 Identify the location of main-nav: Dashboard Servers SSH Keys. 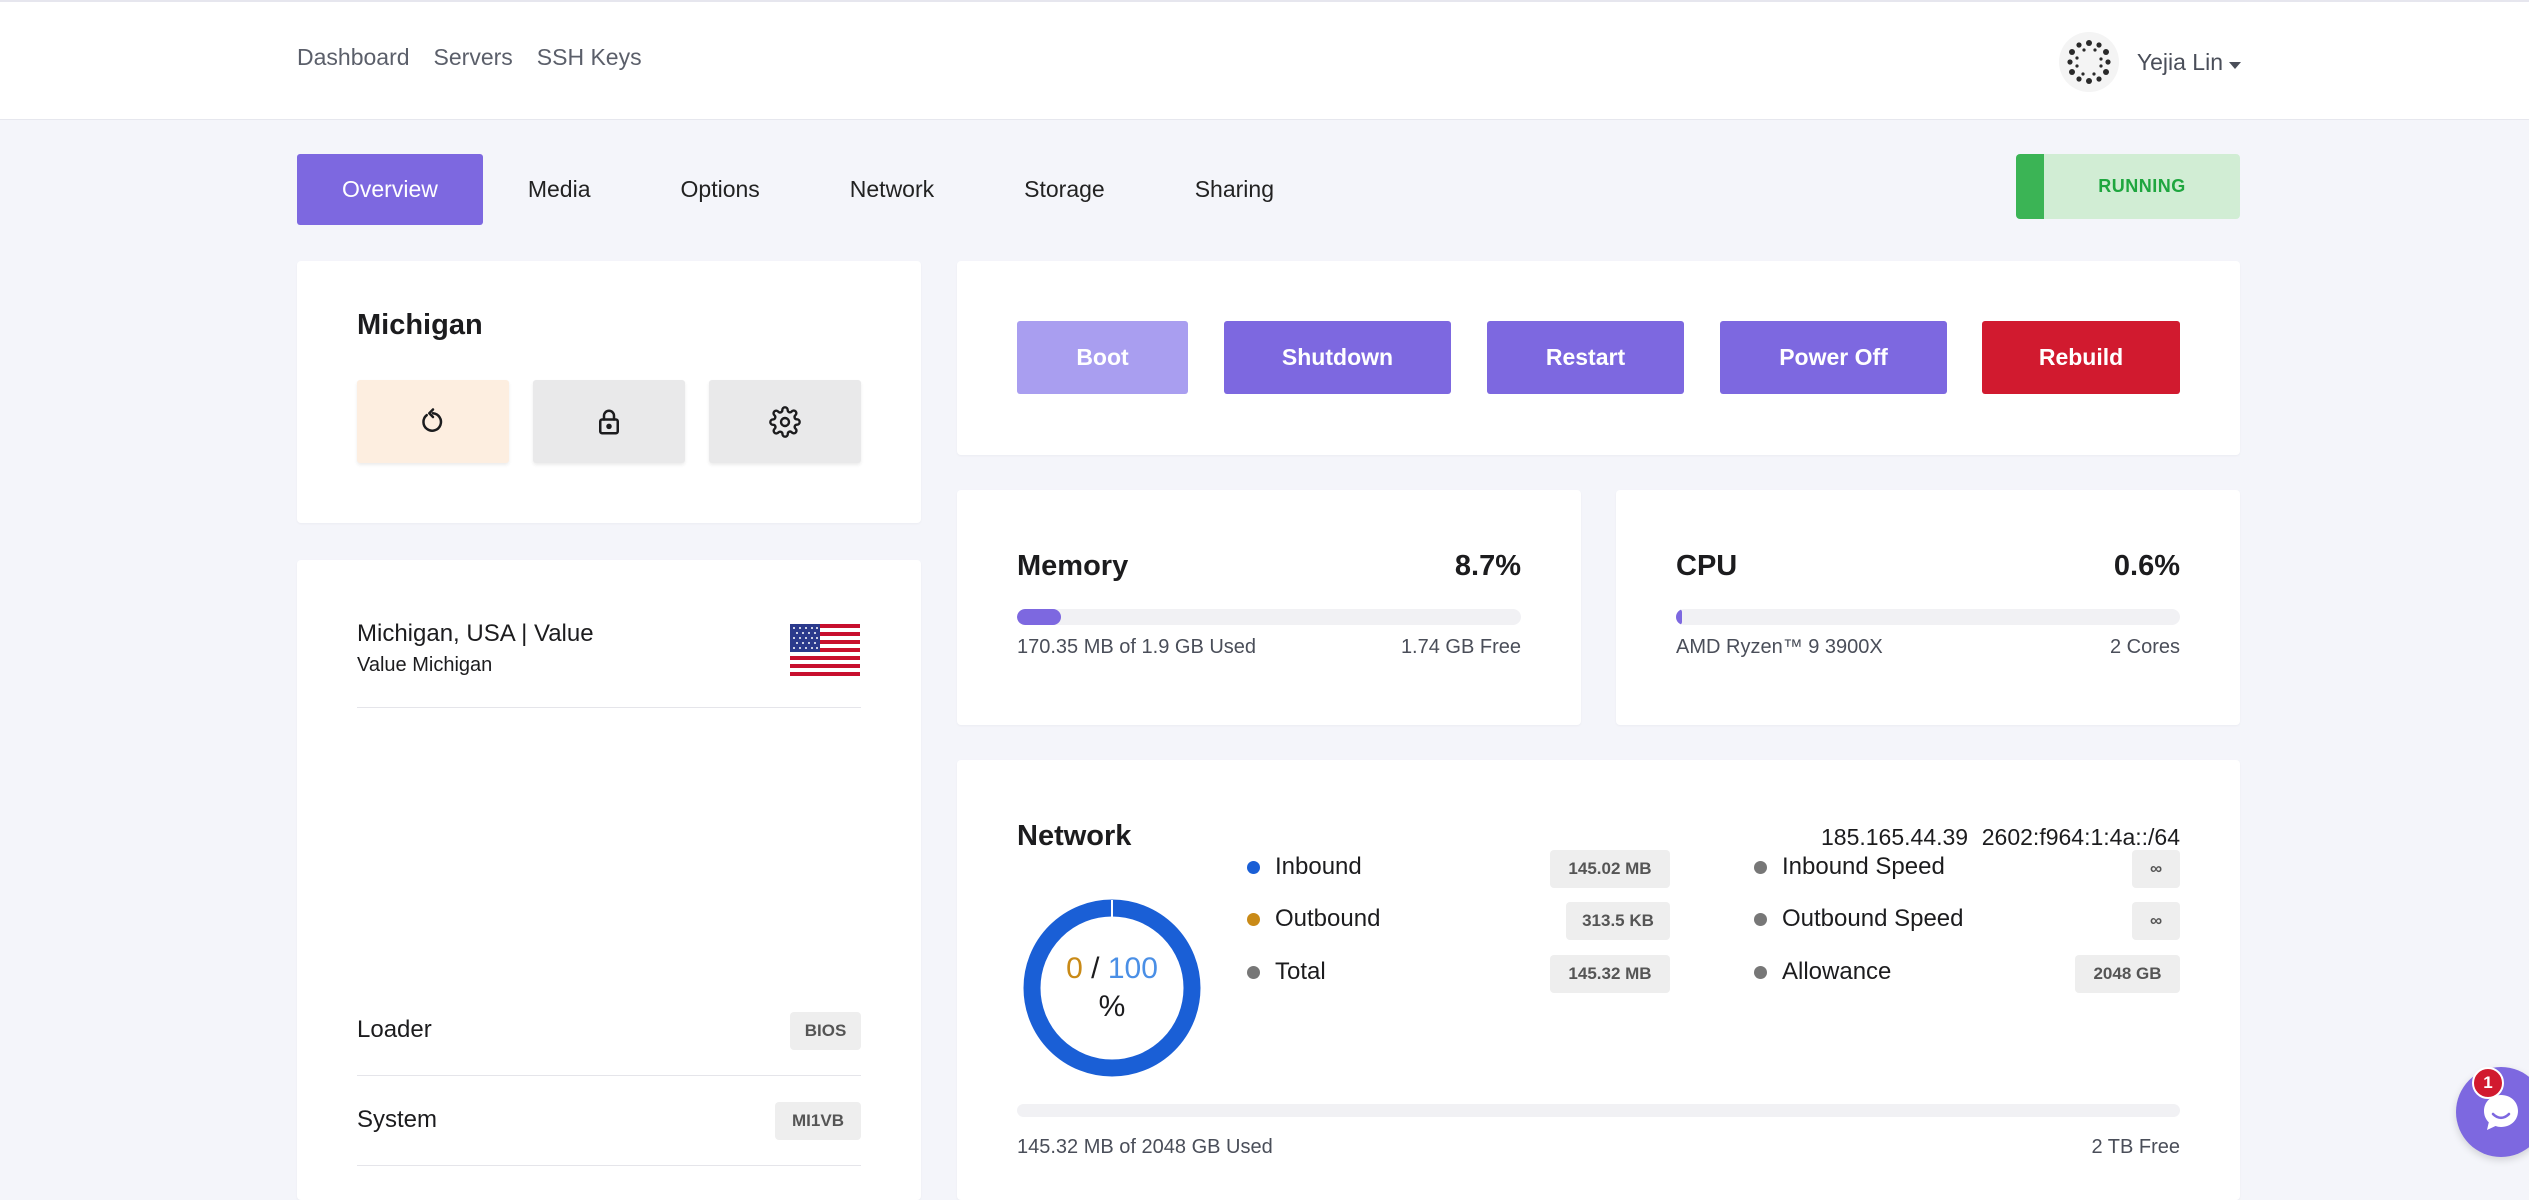
(469, 57).